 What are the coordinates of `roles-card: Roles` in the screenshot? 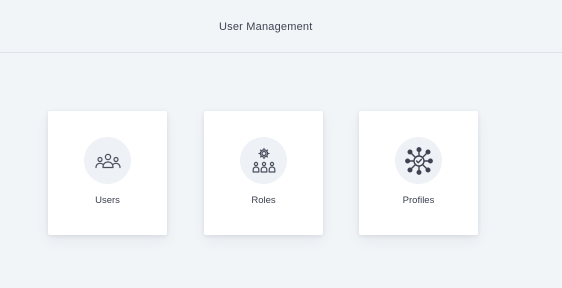 It's located at (263, 173).